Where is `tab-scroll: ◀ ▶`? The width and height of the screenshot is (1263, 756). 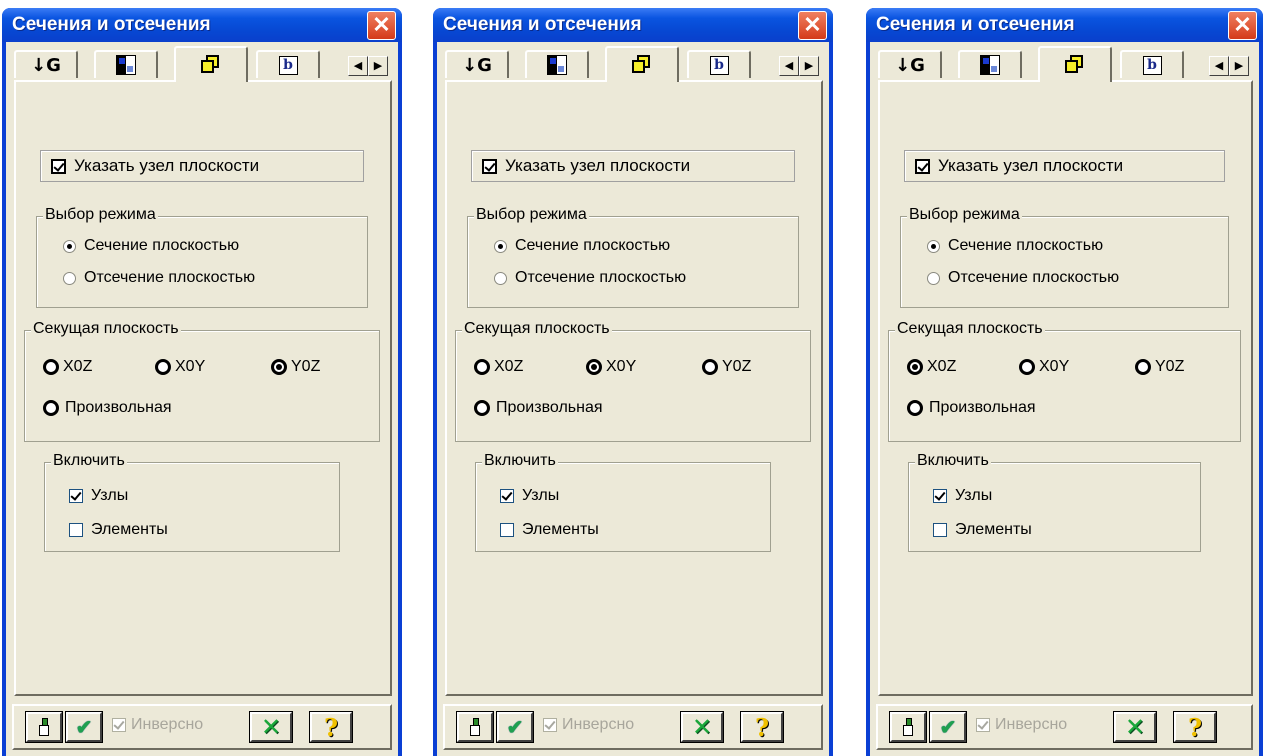
tab-scroll: ◀ ▶ is located at coordinates (370, 66).